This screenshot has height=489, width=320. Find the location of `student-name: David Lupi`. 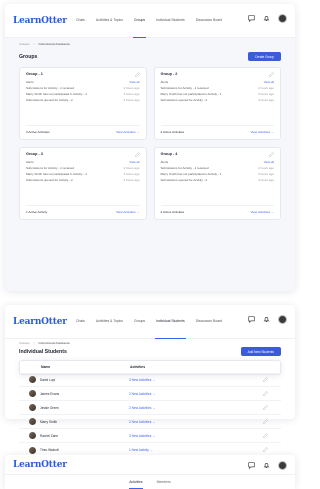

student-name: David Lupi is located at coordinates (47, 380).